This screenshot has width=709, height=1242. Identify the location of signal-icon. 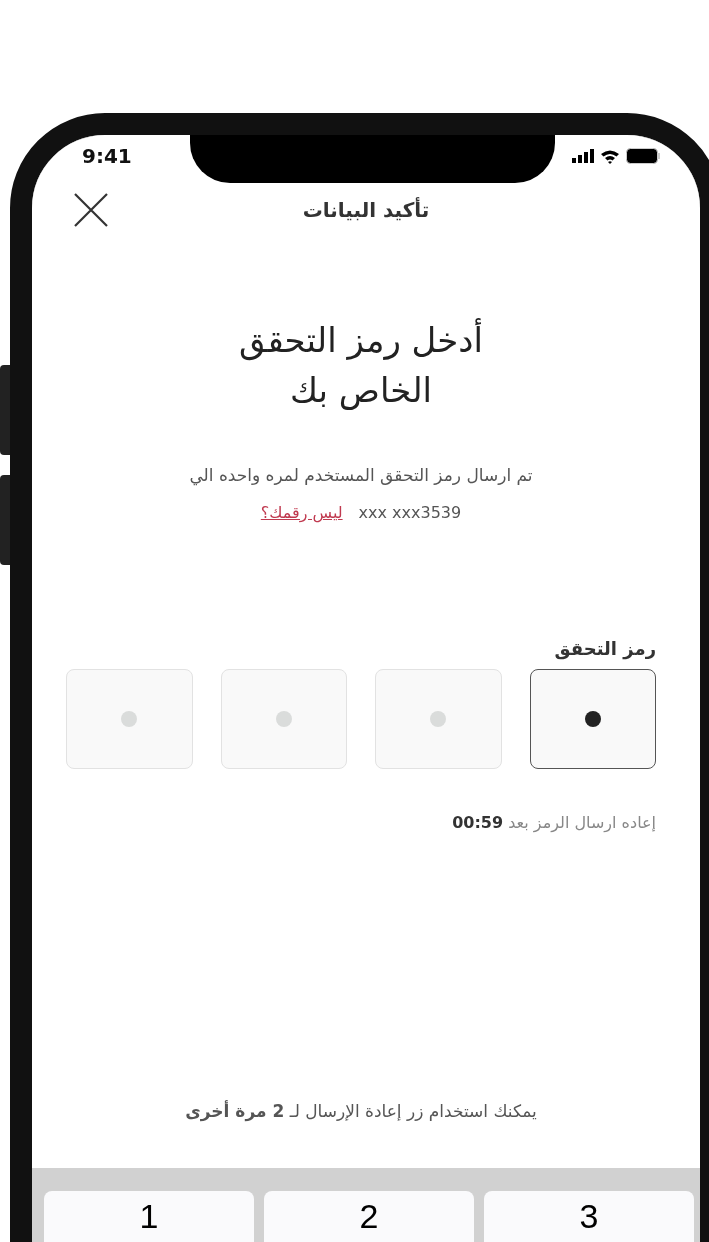
(583, 156).